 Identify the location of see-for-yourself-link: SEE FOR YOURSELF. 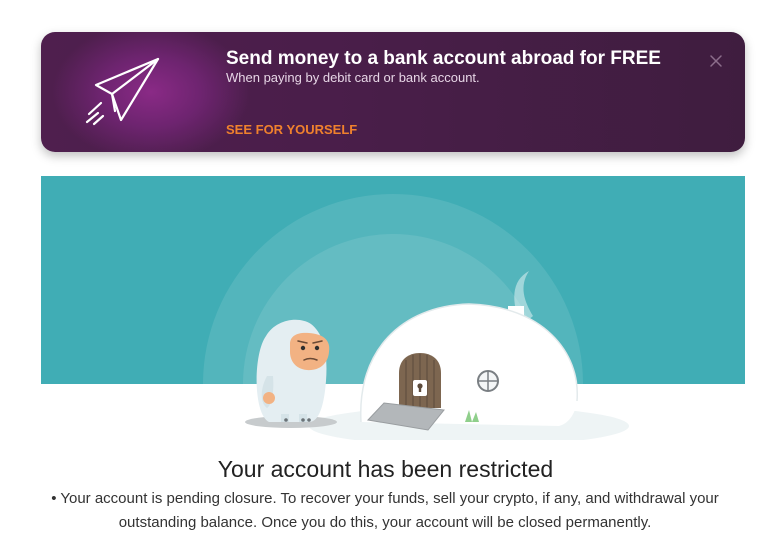
(291, 129).